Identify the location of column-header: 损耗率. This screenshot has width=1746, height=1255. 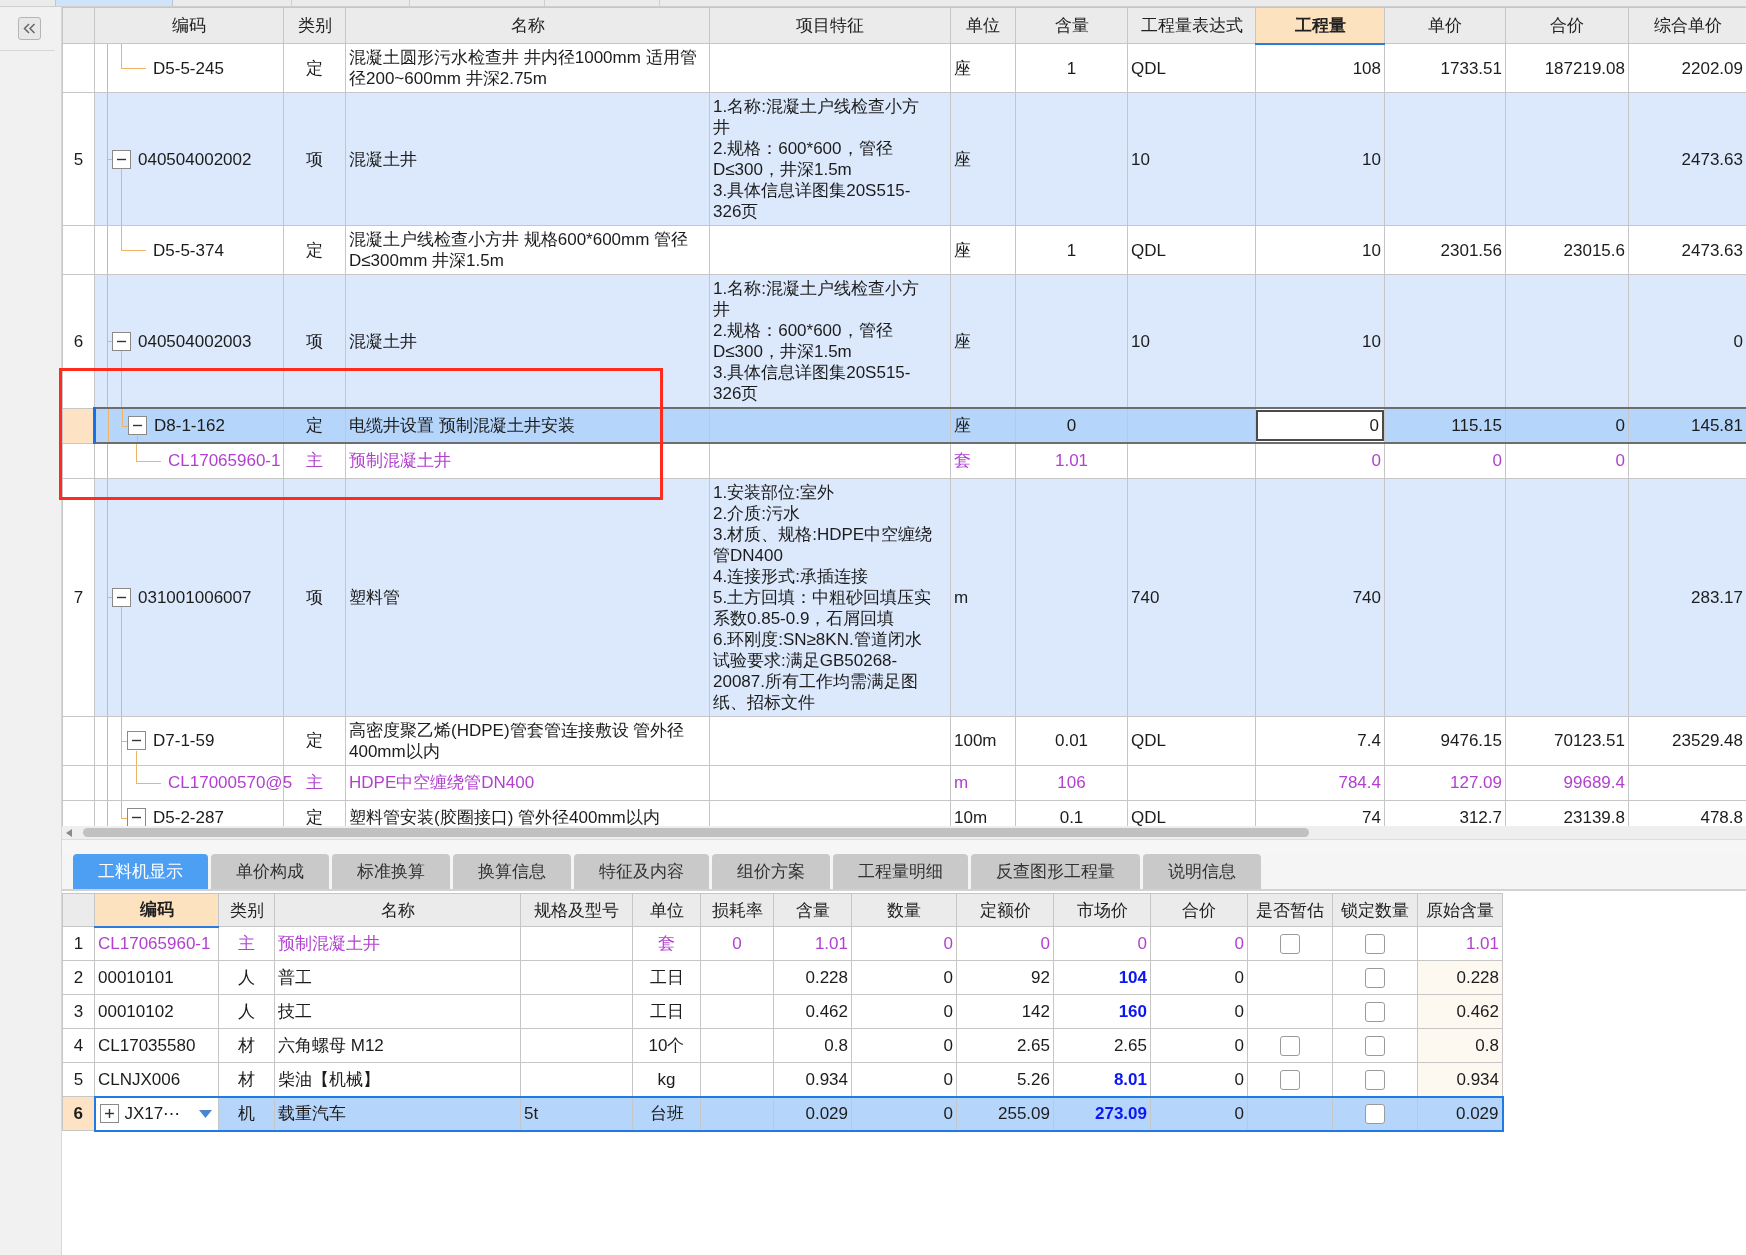
(737, 910).